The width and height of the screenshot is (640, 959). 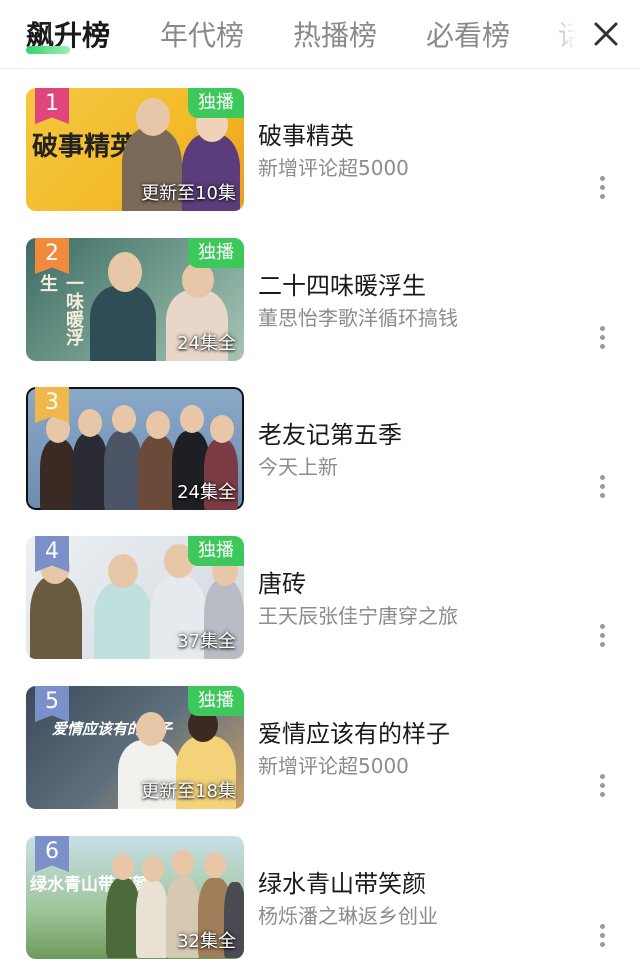 What do you see at coordinates (135, 897) in the screenshot?
I see `poster-thumbnail: 绿水青山带笑颜 6 32集全` at bounding box center [135, 897].